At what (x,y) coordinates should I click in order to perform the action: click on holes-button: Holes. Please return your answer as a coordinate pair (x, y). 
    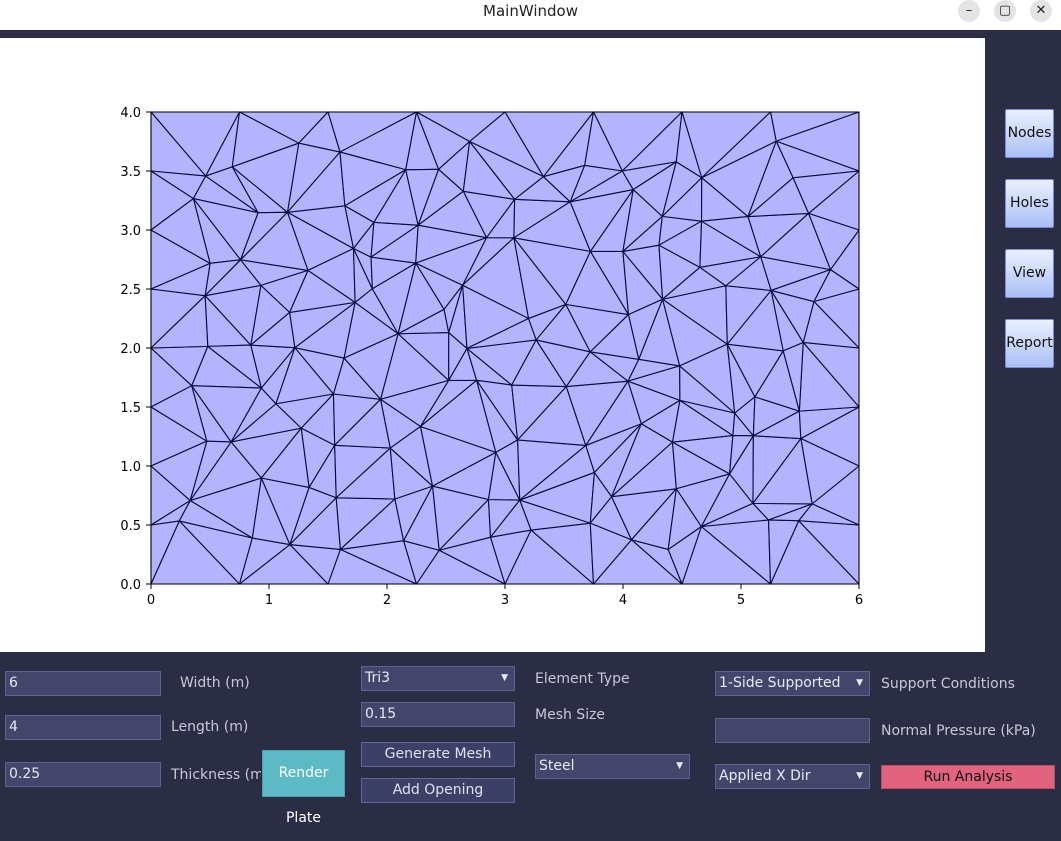
    Looking at the image, I should click on (1029, 203).